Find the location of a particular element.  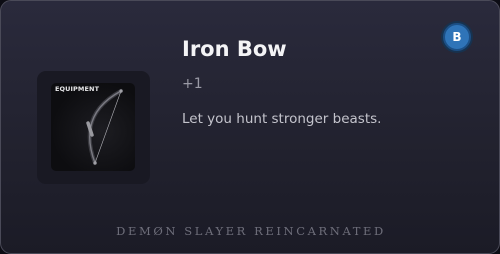

b-button-icon: B is located at coordinates (457, 37).